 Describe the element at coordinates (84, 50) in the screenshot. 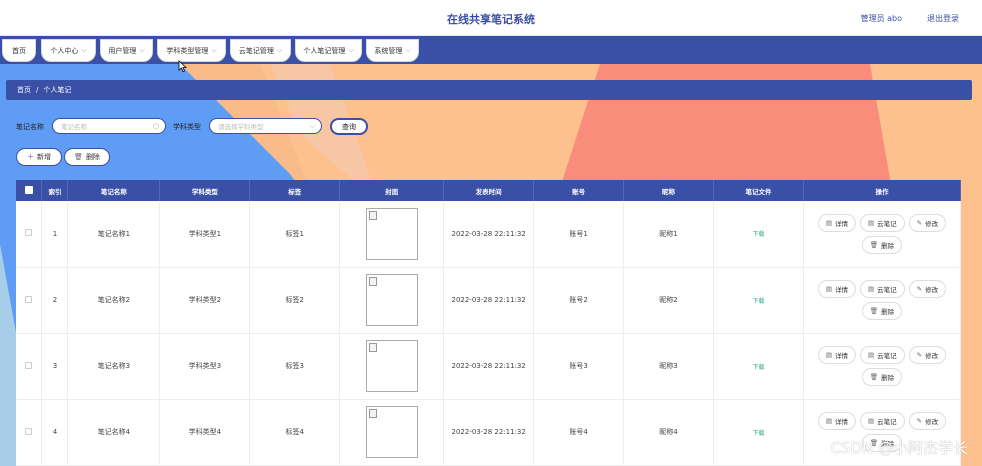

I see `chevron-down-icon: ⌵` at that location.